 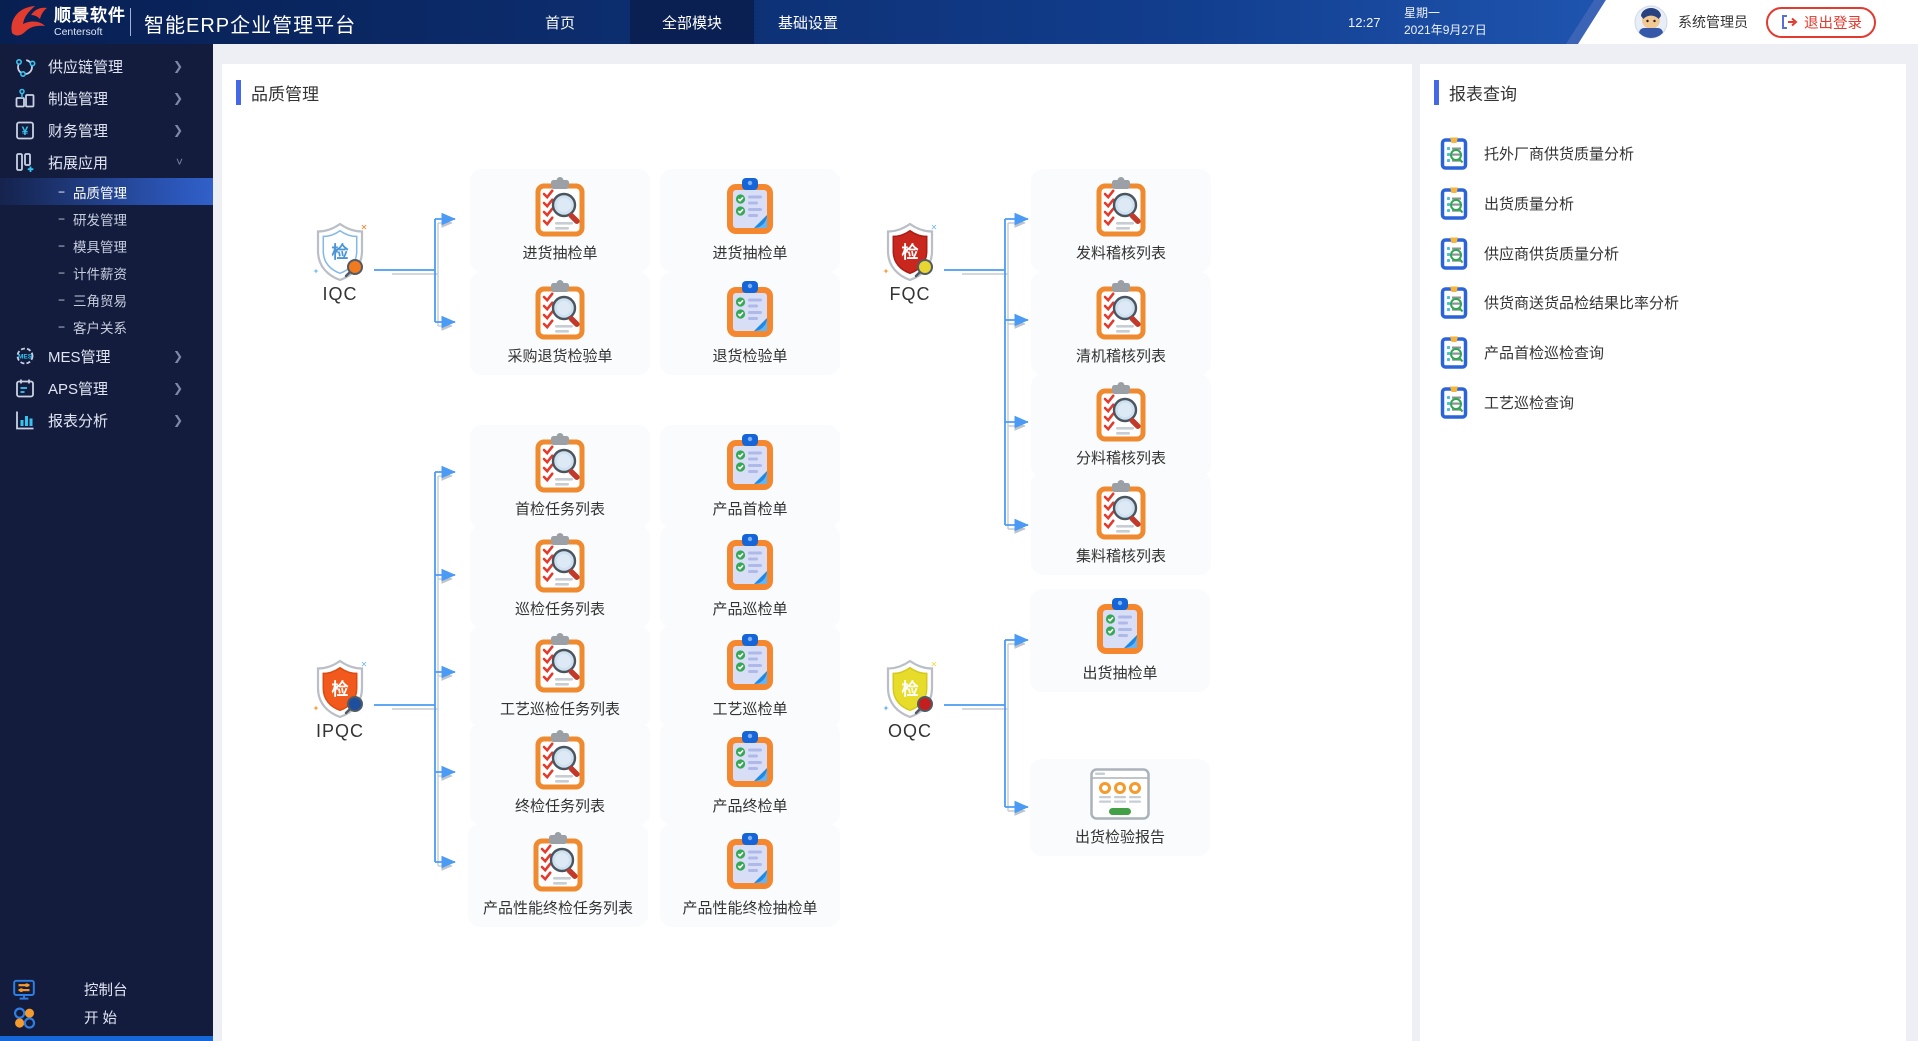 I want to click on sidebar-subitem-mold: − 模具管理, so click(x=106, y=245).